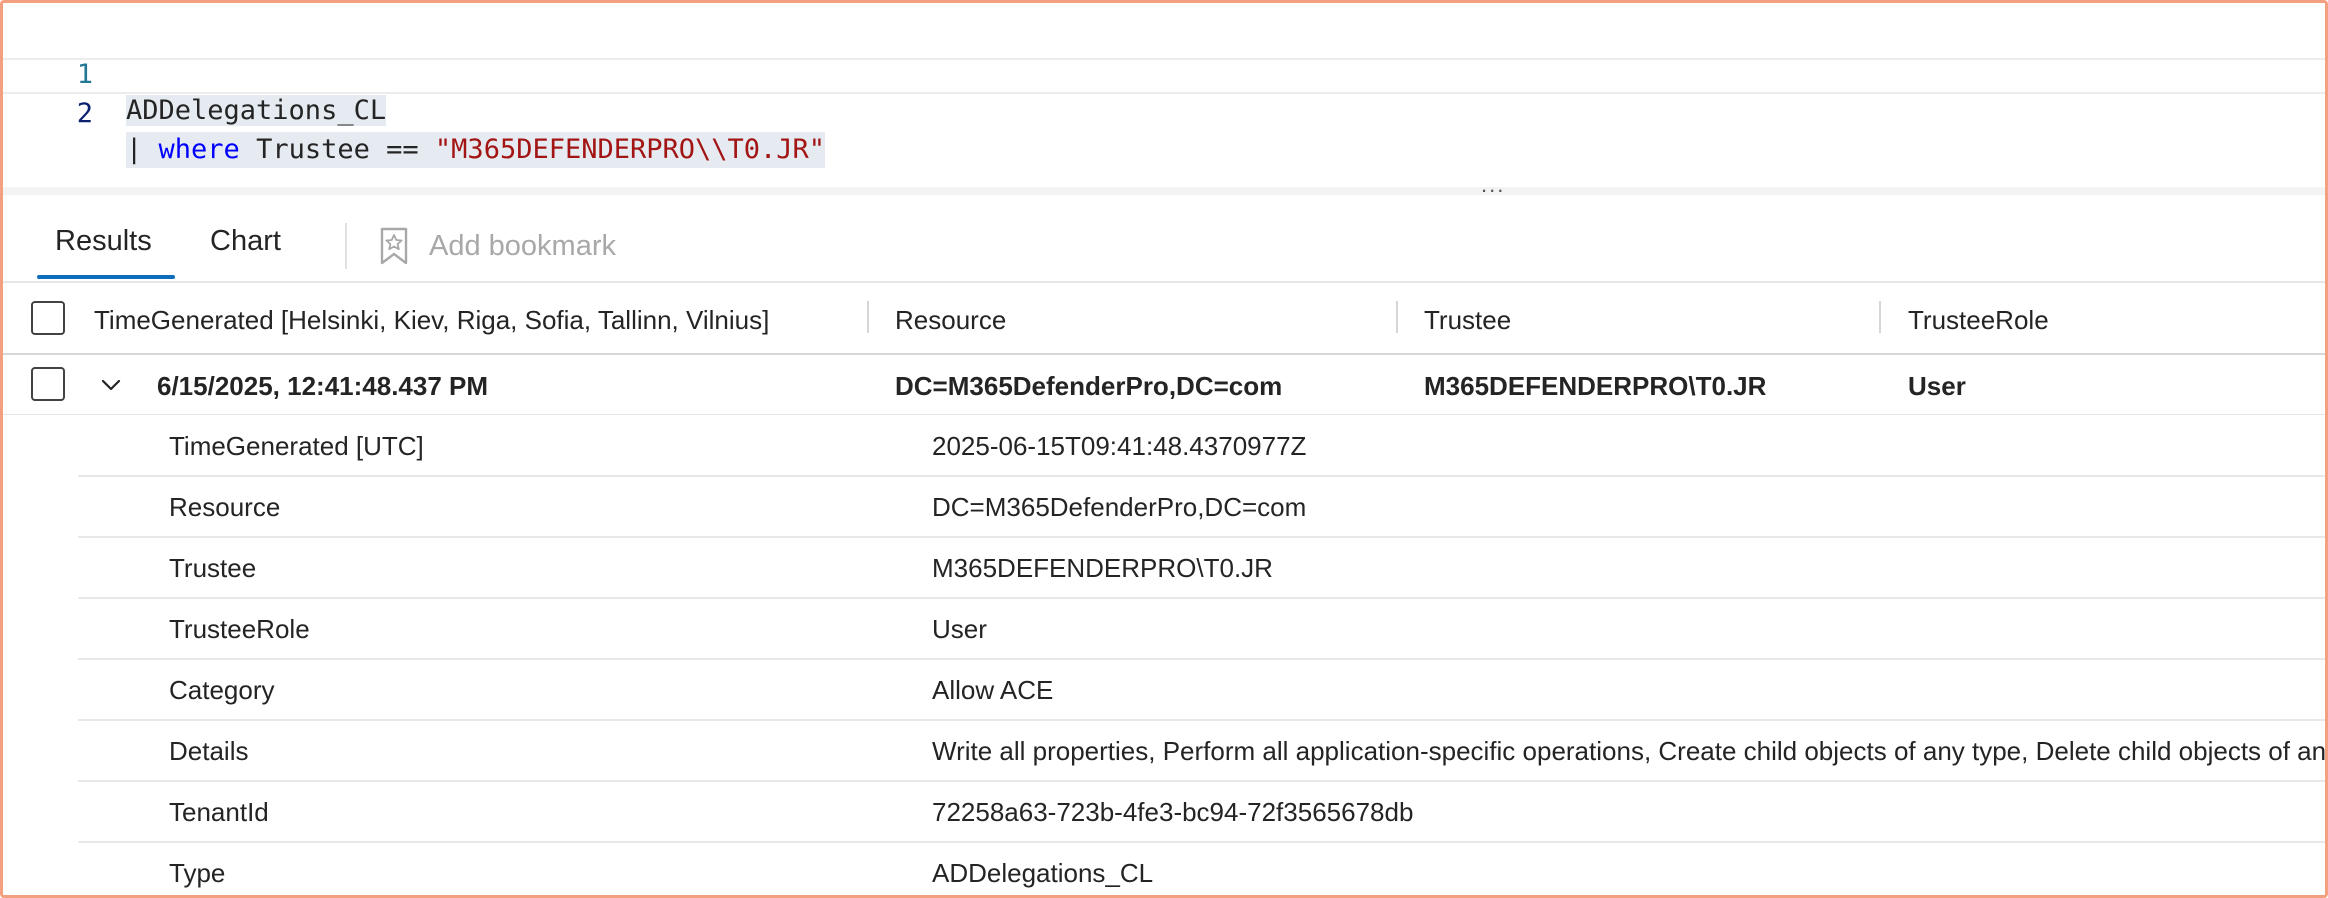  What do you see at coordinates (1201, 629) in the screenshot?
I see `detail-row: TrusteeRole User` at bounding box center [1201, 629].